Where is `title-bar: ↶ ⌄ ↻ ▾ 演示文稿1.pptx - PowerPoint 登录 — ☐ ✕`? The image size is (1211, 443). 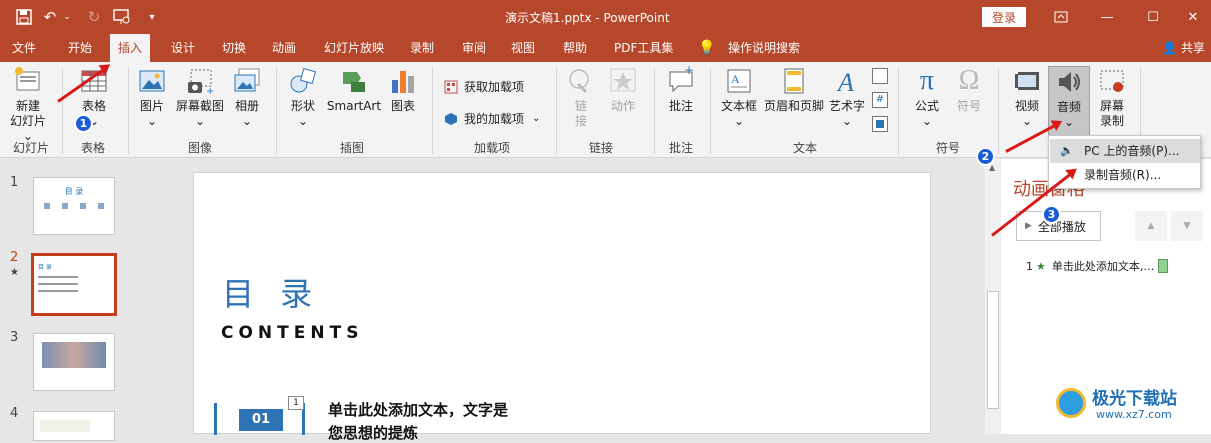
title-bar: ↶ ⌄ ↻ ▾ 演示文稿1.pptx - PowerPoint 登录 — ☐ ✕ is located at coordinates (605, 17).